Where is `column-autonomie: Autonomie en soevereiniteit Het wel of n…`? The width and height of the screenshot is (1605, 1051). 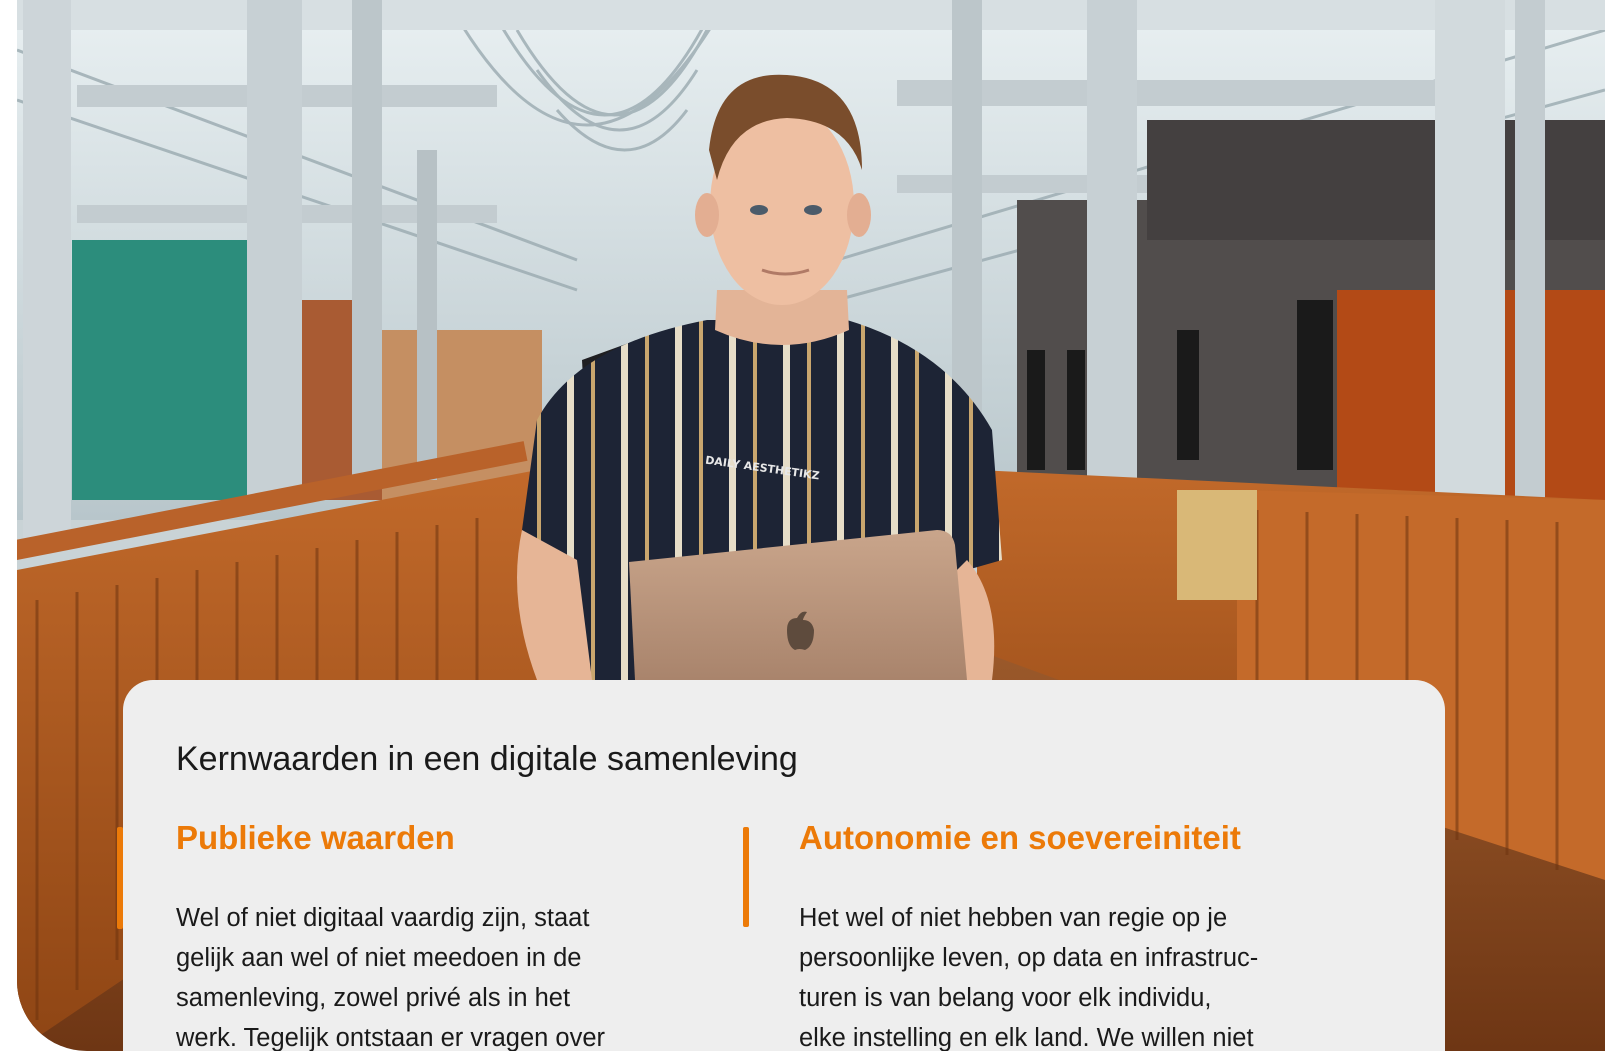
column-autonomie: Autonomie en soevereiniteit Het wel of n… is located at coordinates (1079, 935).